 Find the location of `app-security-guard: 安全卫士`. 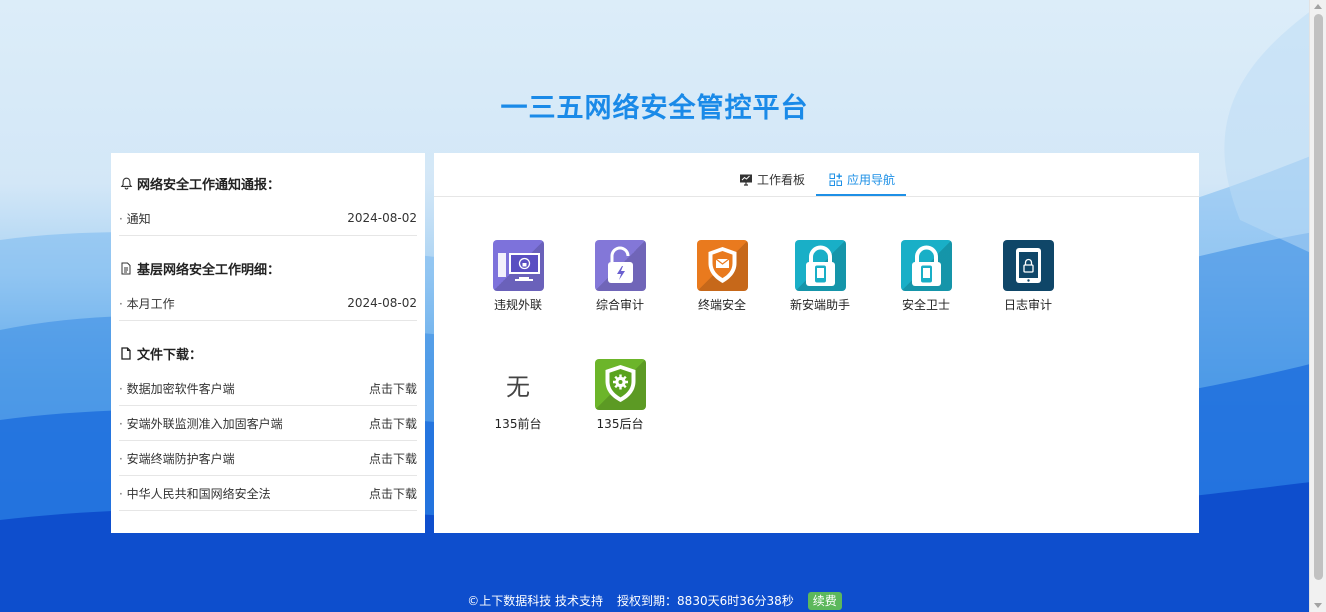

app-security-guard: 安全卫士 is located at coordinates (926, 276).